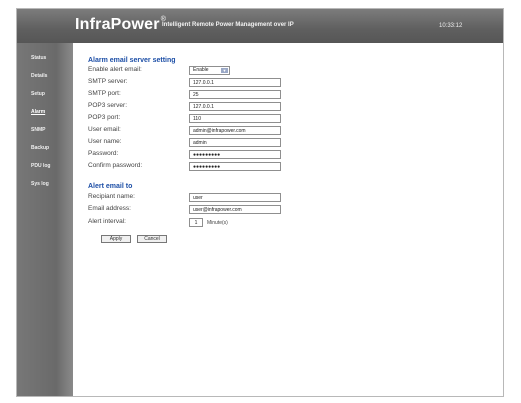 This screenshot has width=521, height=403. I want to click on chevron-down-icon: ▼, so click(224, 70).